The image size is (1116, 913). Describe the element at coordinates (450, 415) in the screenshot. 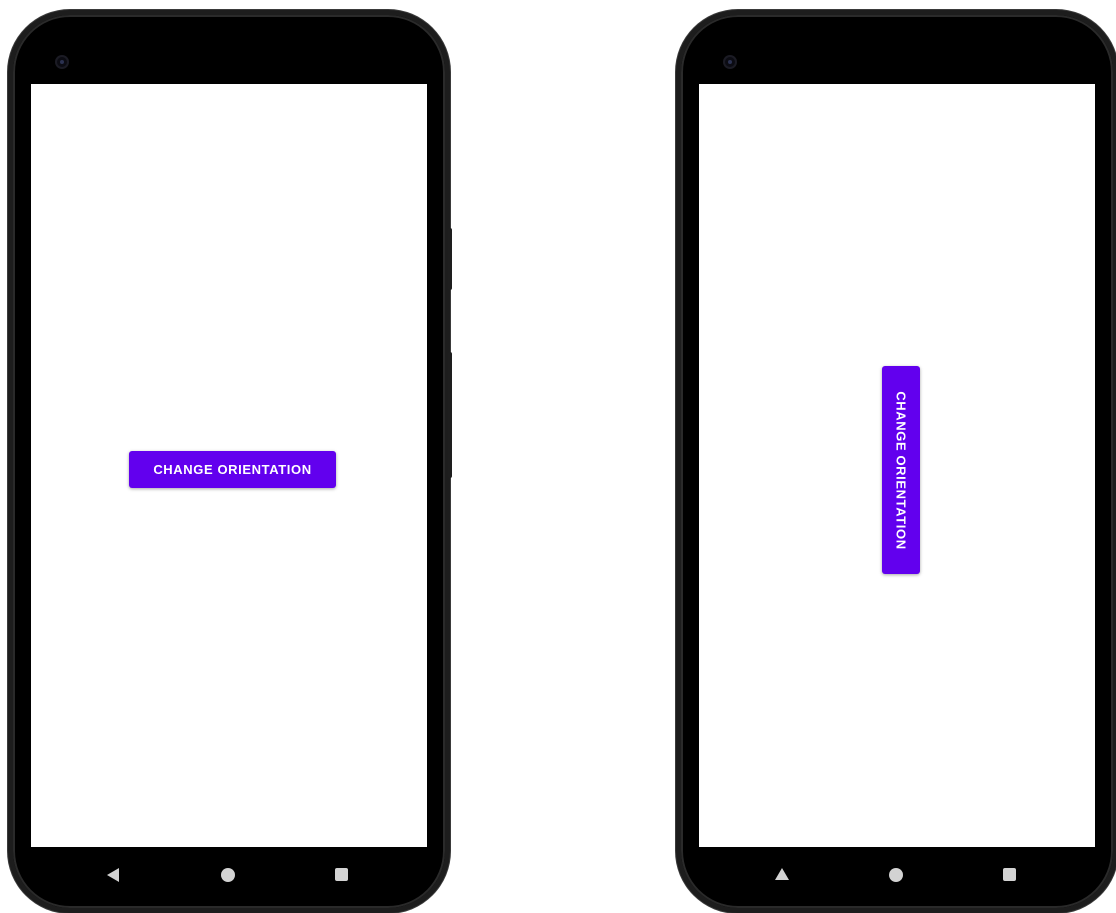

I see `power-key` at that location.